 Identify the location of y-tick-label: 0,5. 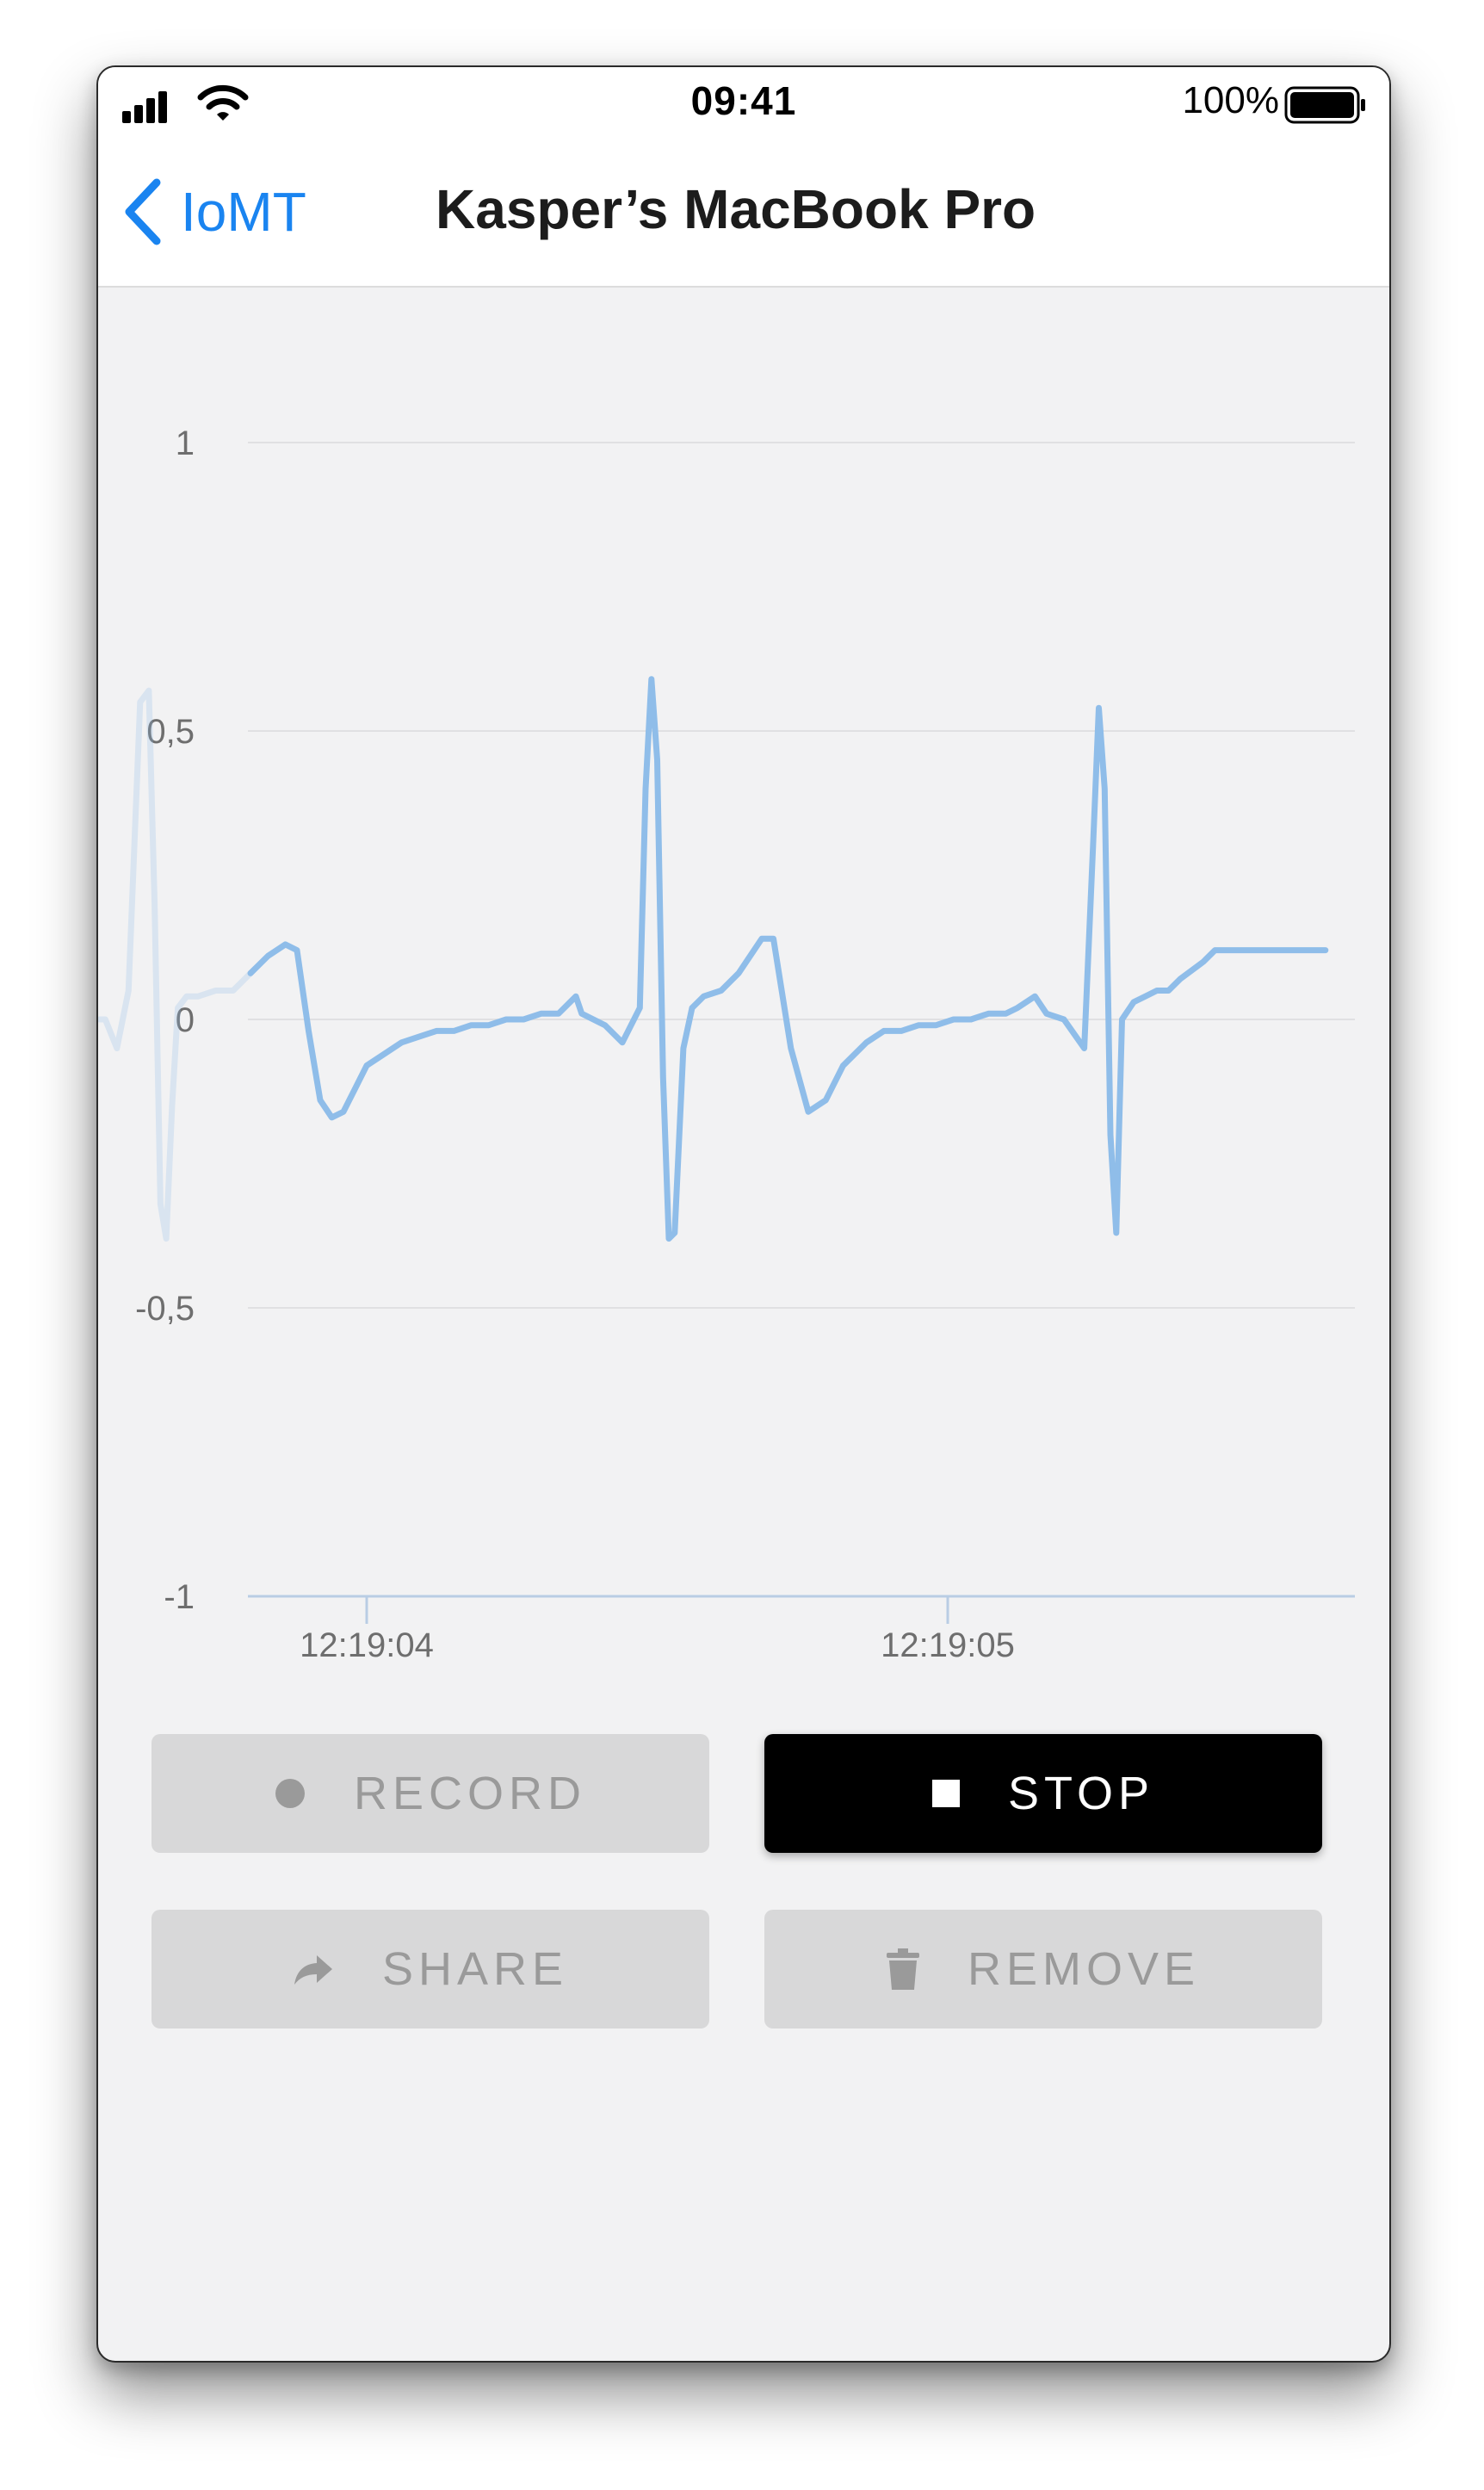
(170, 732).